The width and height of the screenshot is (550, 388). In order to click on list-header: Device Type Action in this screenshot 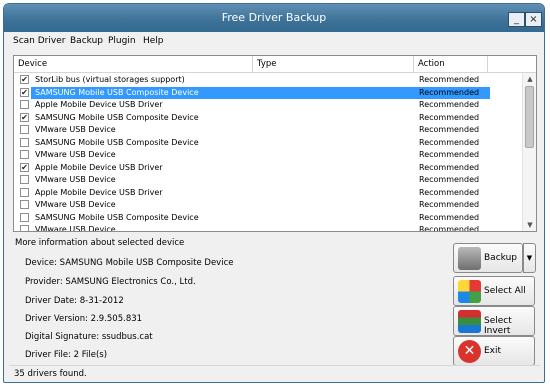, I will do `click(275, 64)`.